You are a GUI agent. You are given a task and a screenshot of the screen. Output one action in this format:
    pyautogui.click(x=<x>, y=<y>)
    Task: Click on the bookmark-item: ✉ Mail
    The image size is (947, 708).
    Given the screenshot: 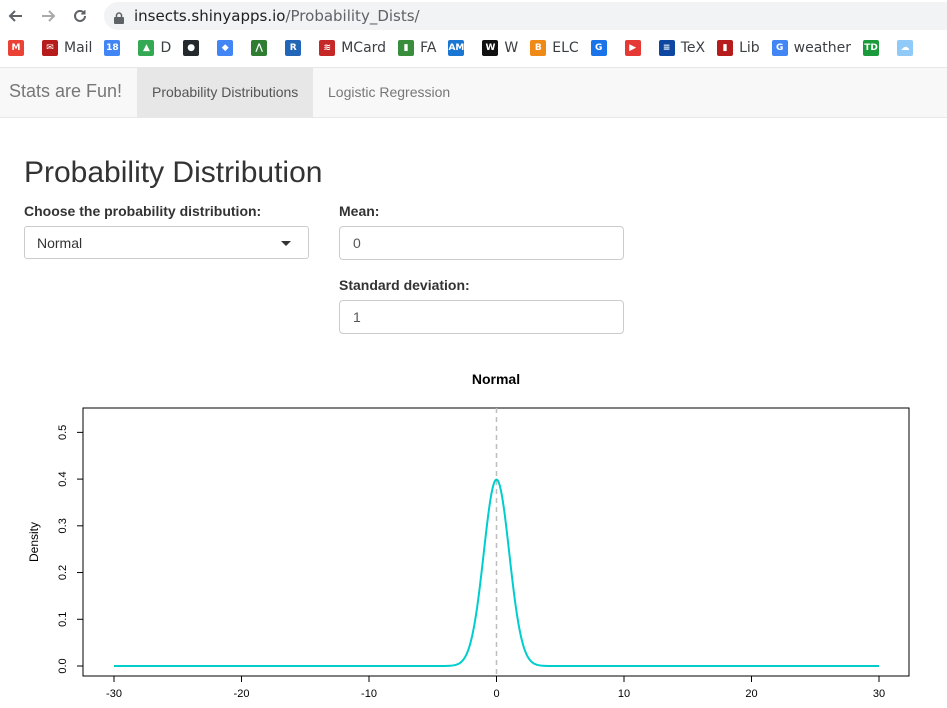 What is the action you would take?
    pyautogui.click(x=67, y=47)
    